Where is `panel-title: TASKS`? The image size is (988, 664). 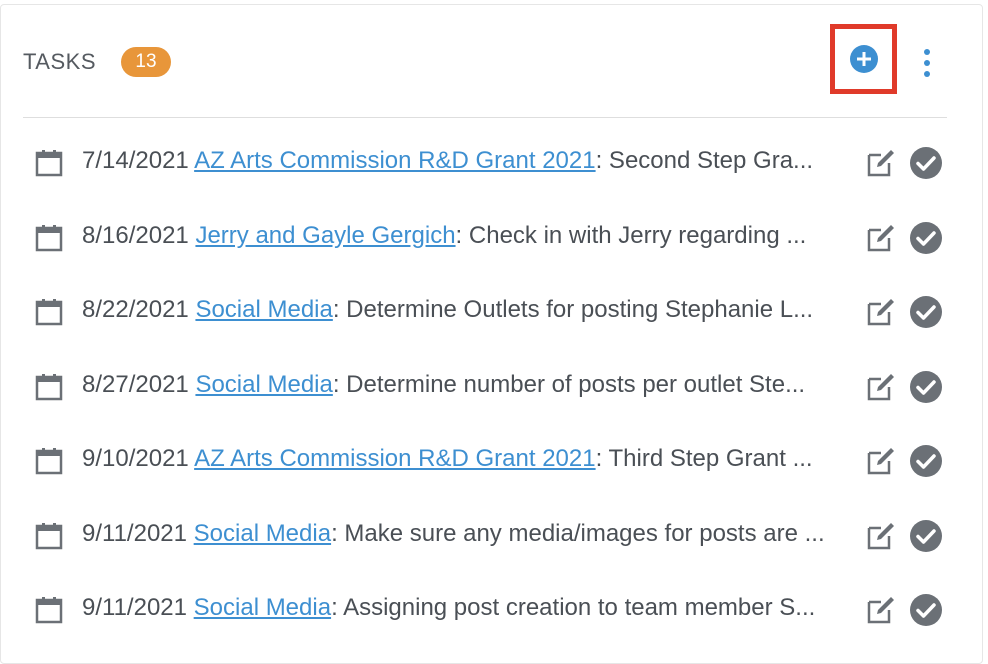
panel-title: TASKS is located at coordinates (60, 61).